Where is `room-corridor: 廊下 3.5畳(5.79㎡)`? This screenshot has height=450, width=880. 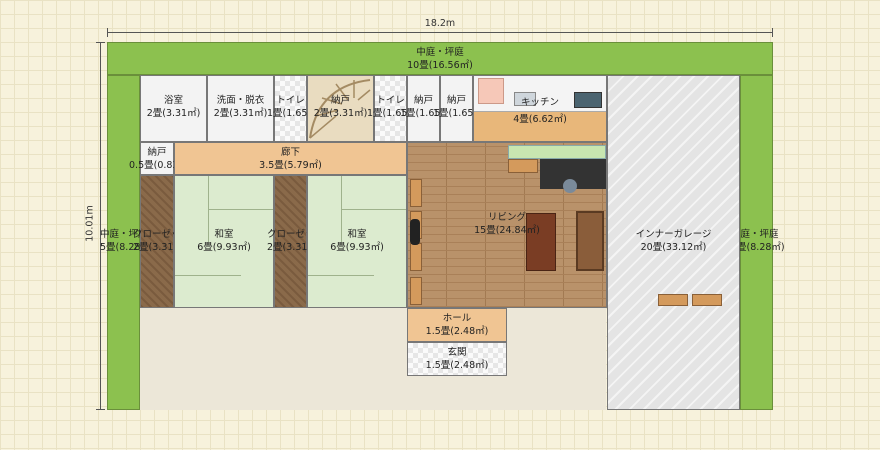 room-corridor: 廊下 3.5畳(5.79㎡) is located at coordinates (290, 158).